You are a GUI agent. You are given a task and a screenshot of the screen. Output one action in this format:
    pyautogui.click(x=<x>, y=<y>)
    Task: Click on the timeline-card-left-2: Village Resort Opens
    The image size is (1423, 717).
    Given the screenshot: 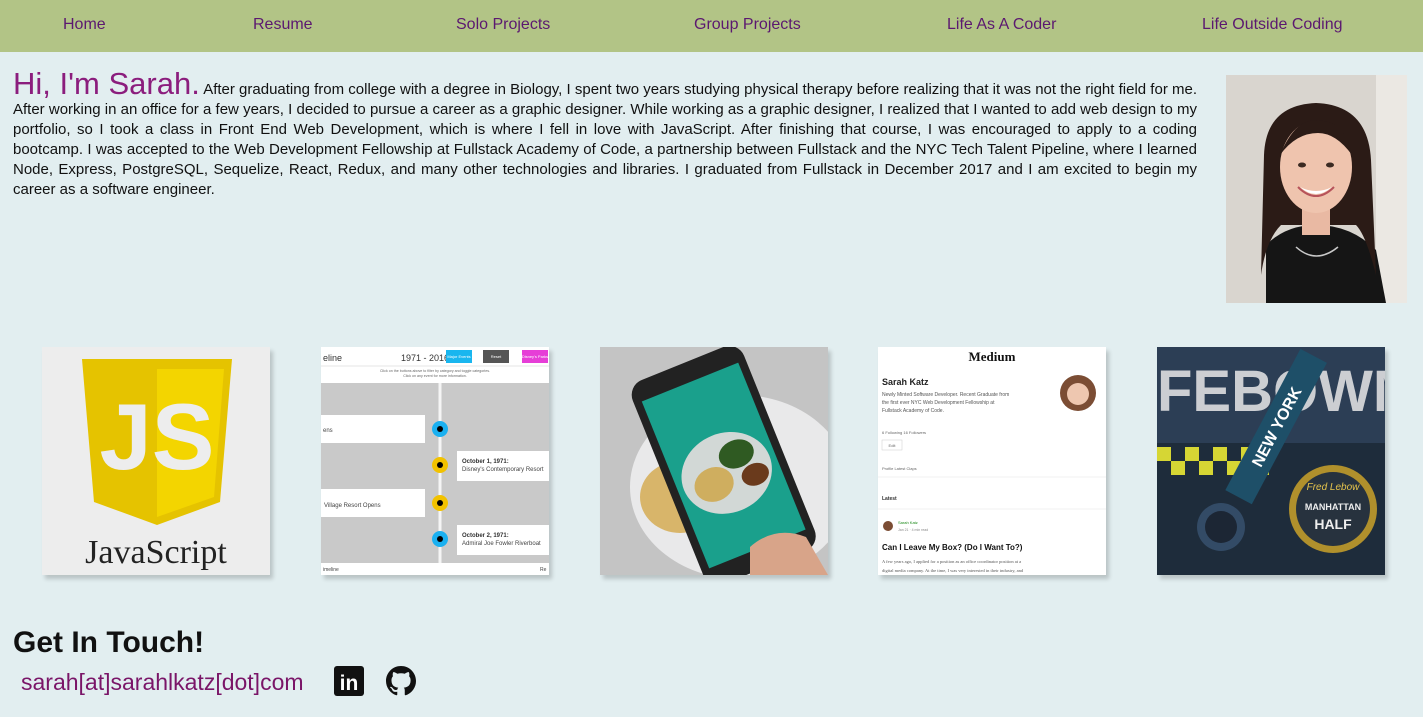 What is the action you would take?
    pyautogui.click(x=352, y=506)
    